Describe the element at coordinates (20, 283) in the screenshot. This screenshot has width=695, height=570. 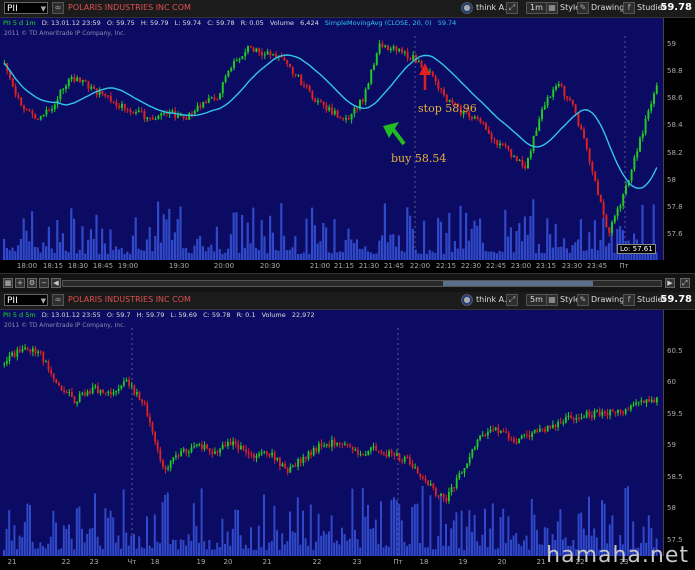
I see `zoom-in-icon: +` at that location.